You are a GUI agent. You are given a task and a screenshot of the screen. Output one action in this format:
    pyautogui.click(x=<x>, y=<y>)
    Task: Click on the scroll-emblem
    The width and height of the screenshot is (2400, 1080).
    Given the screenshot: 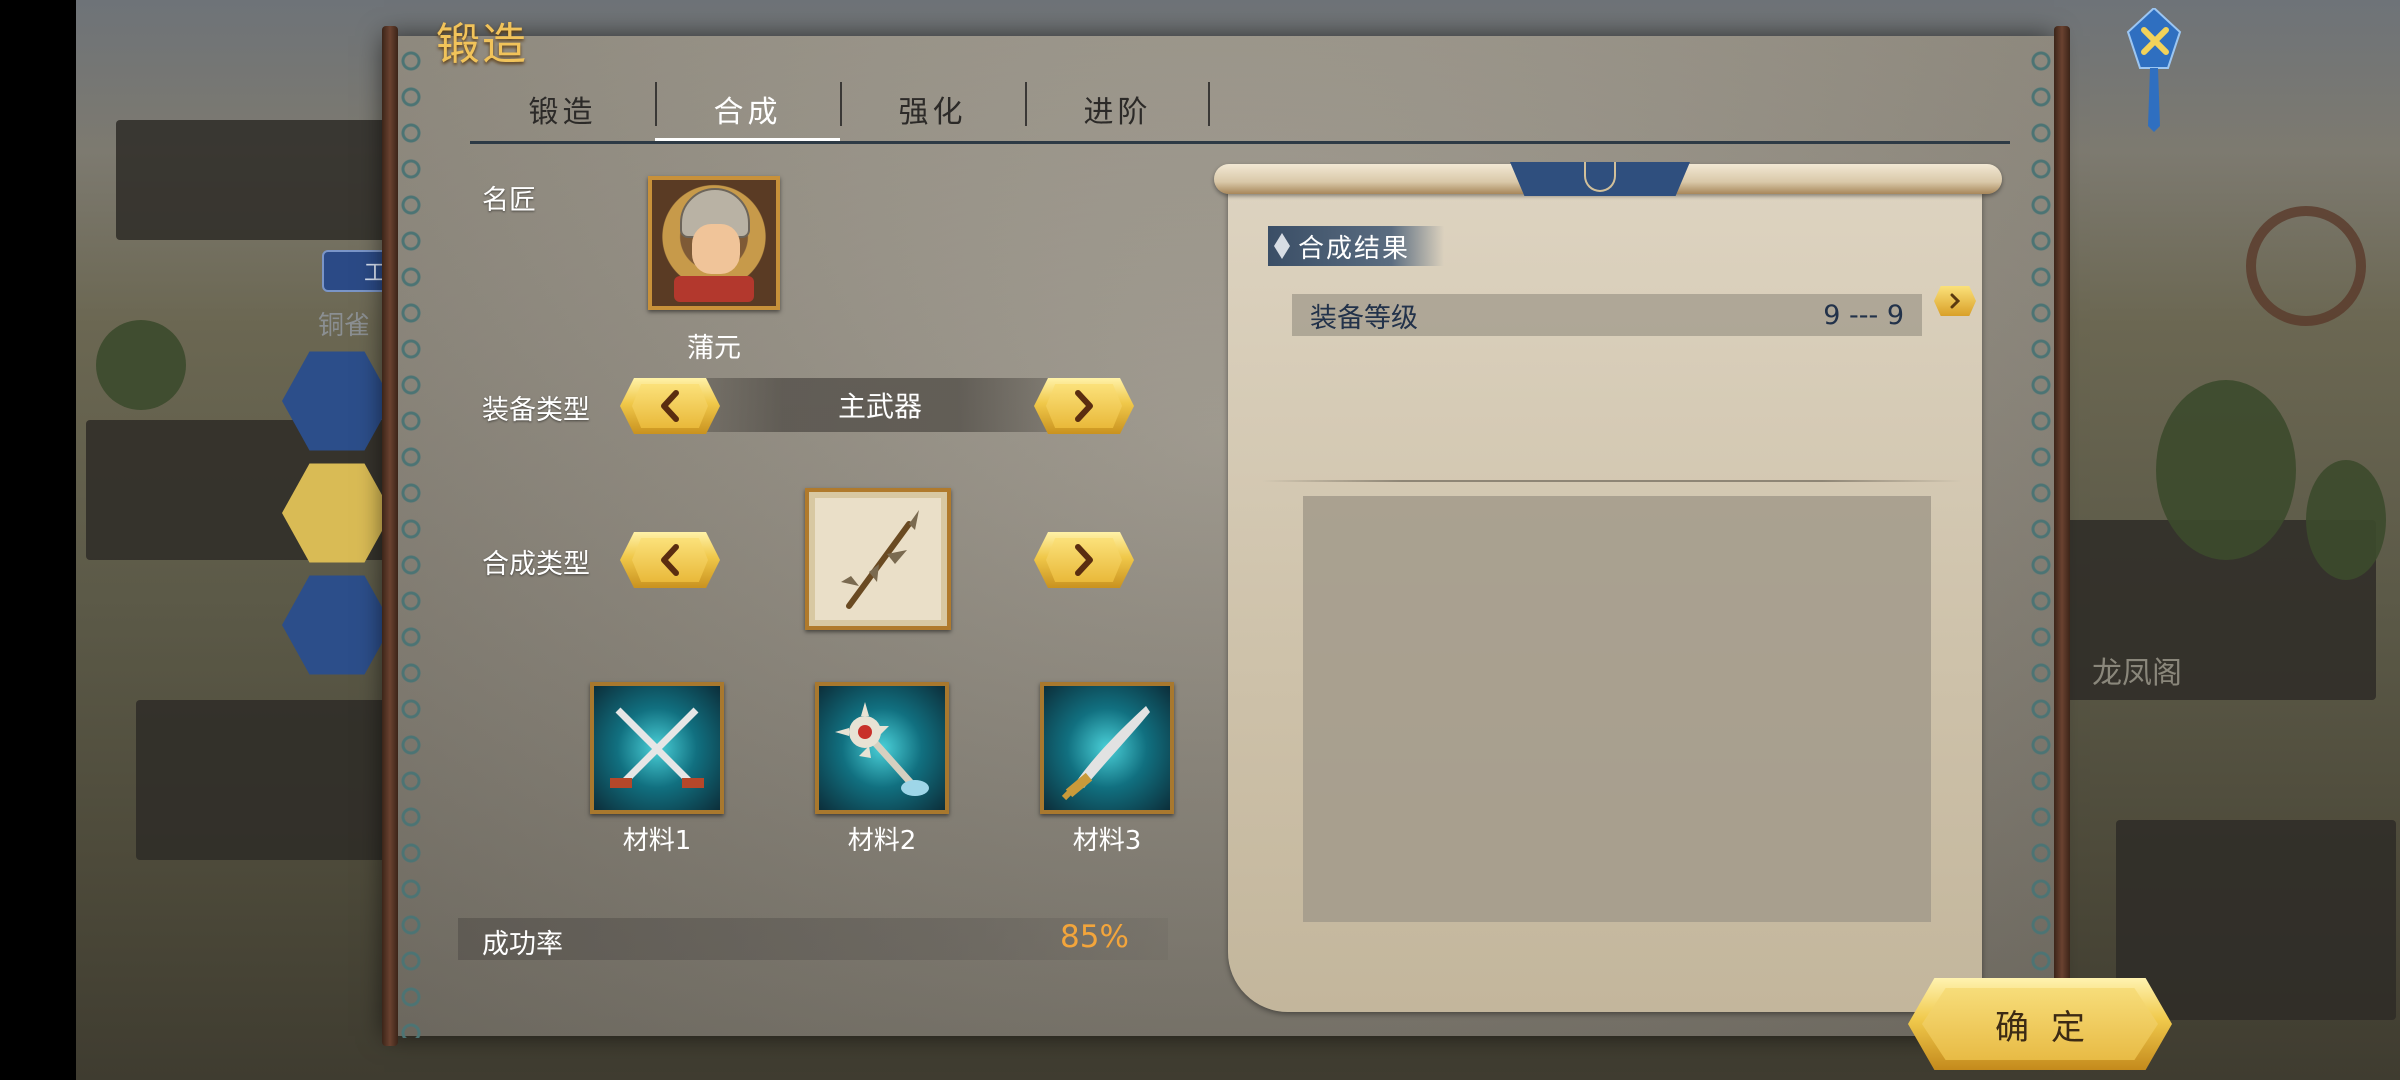 What is the action you would take?
    pyautogui.click(x=1600, y=179)
    